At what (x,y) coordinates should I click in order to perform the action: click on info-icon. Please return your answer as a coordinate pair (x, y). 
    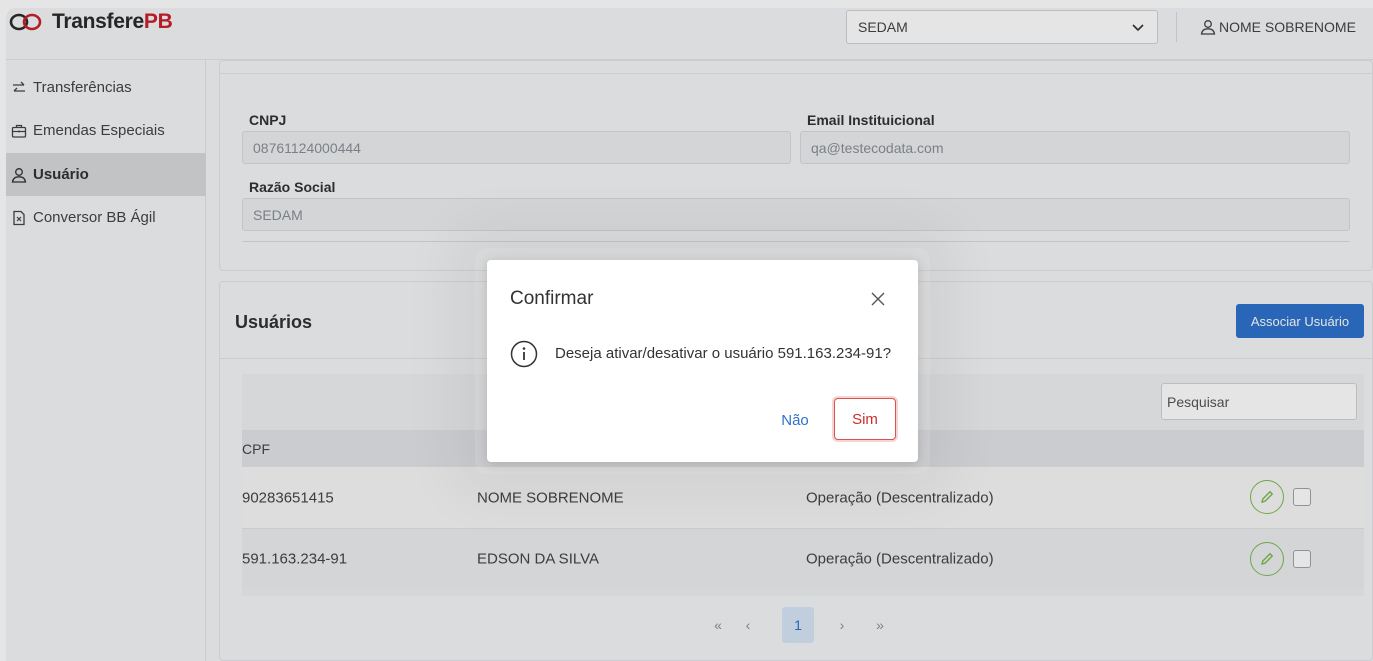
    Looking at the image, I should click on (524, 354).